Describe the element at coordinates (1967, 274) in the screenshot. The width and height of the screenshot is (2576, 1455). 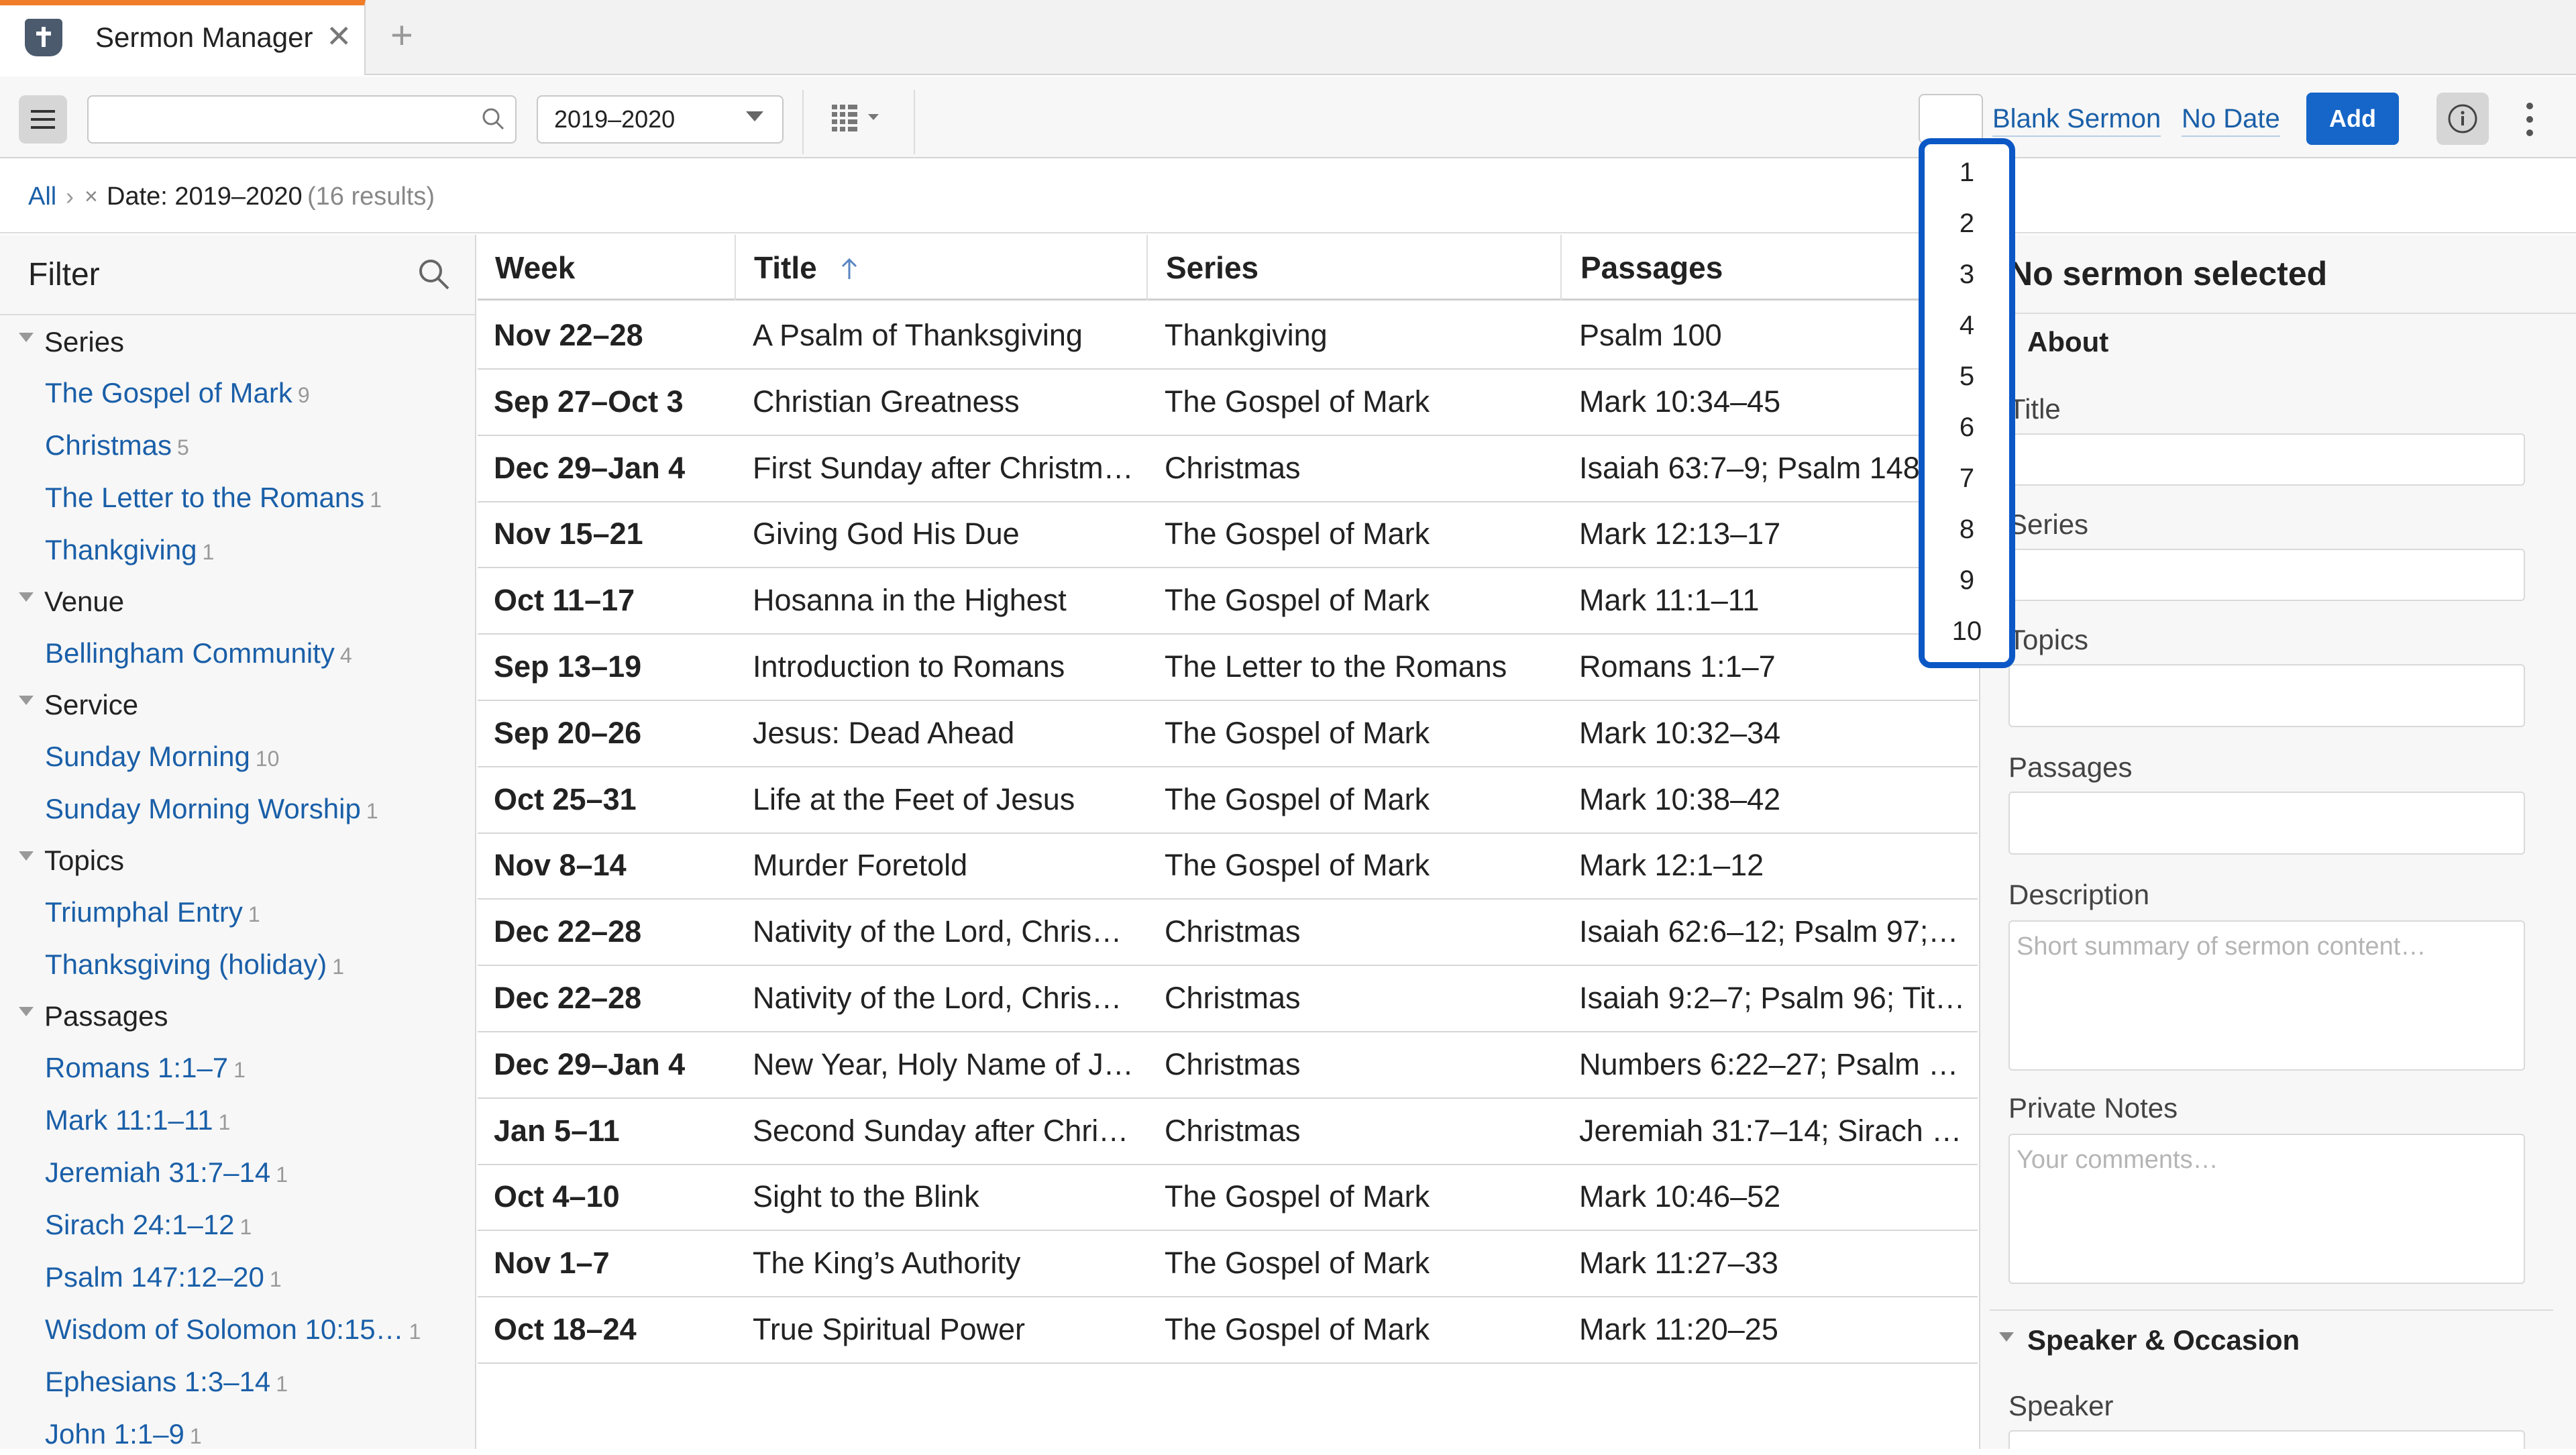
I see `number-option: 3` at that location.